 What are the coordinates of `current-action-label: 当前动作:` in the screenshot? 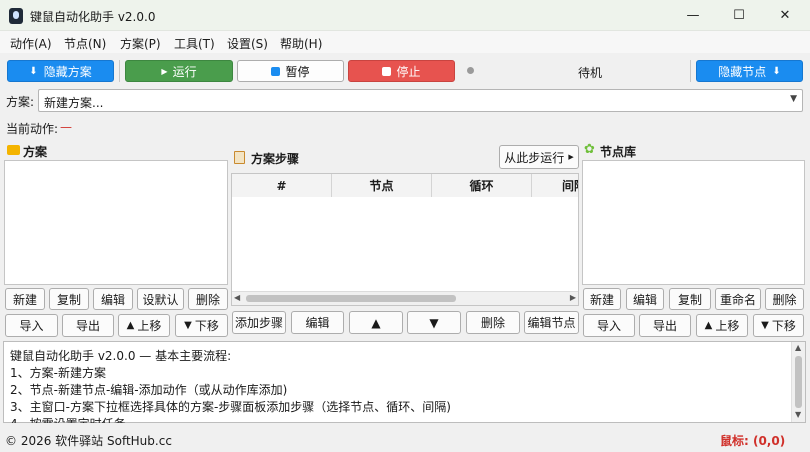 It's located at (32, 129).